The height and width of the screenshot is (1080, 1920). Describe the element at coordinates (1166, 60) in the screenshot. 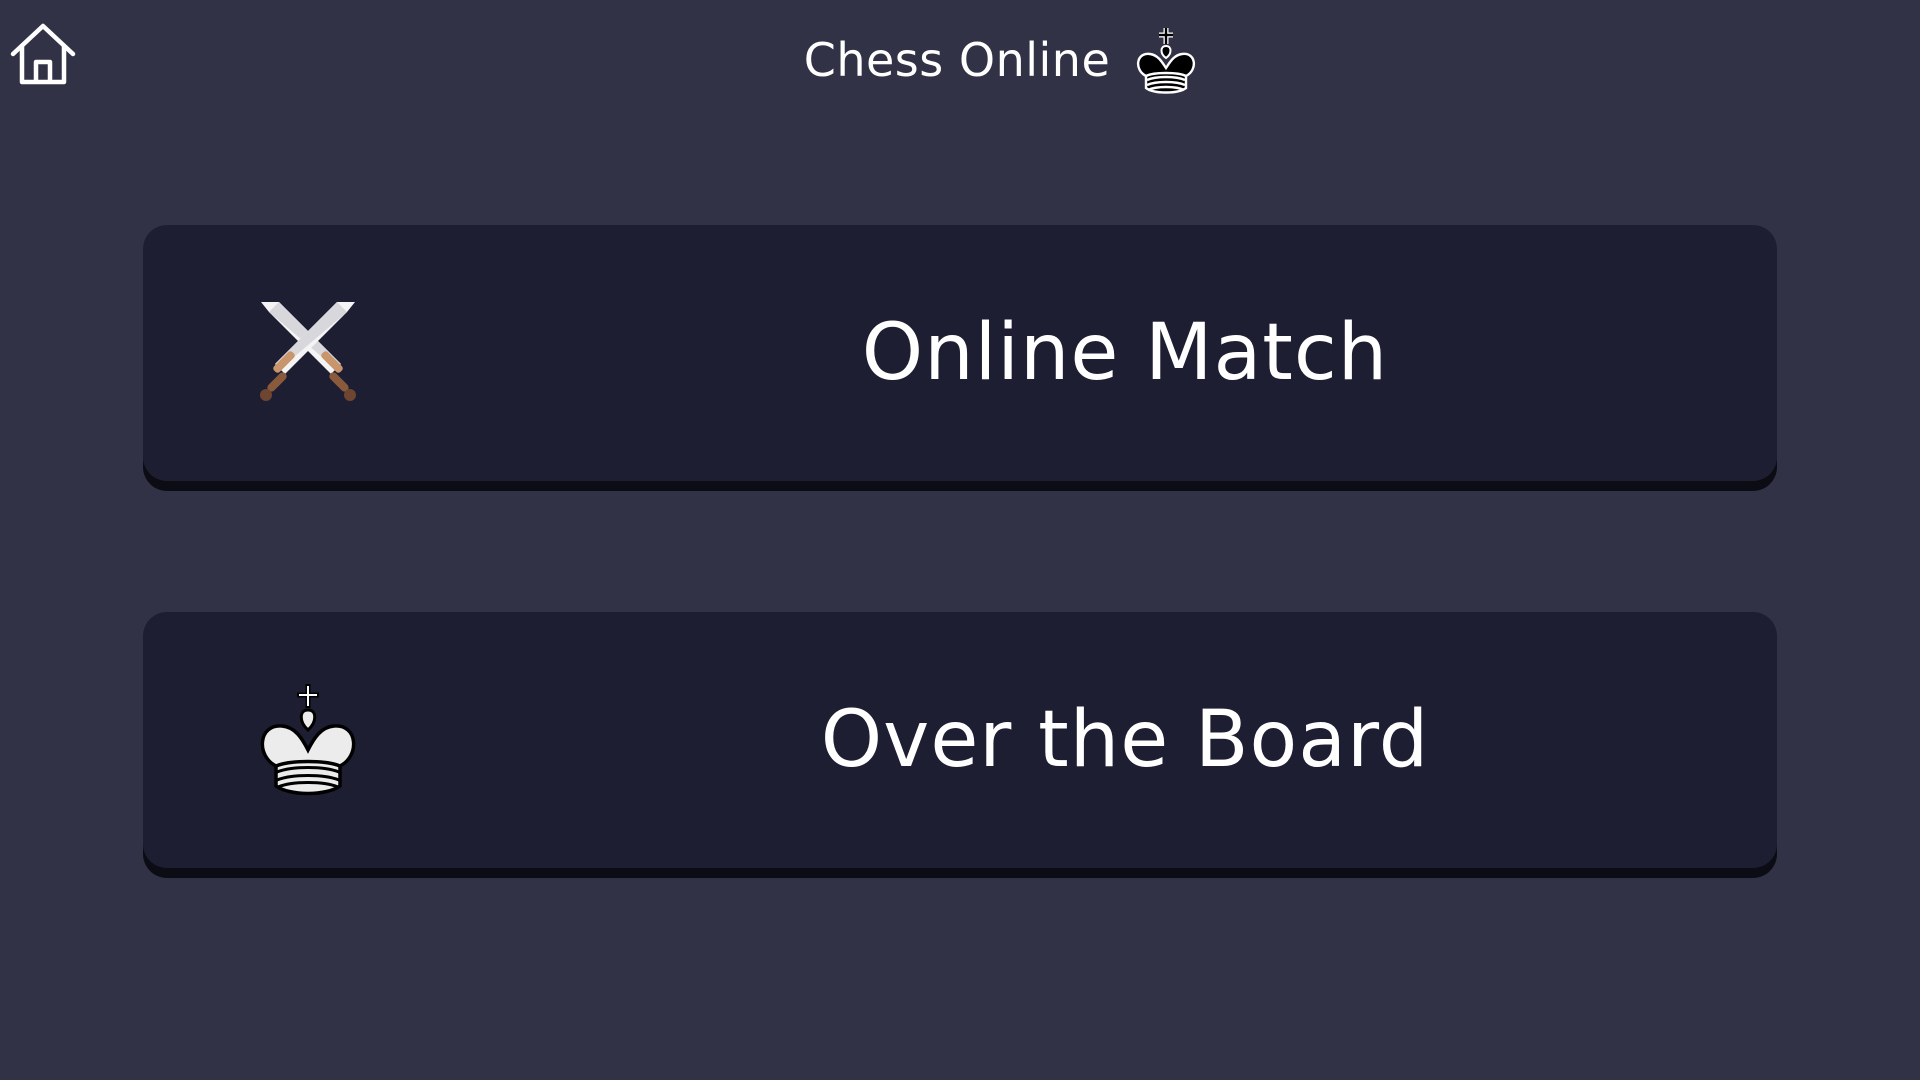

I see `black-king-icon` at that location.